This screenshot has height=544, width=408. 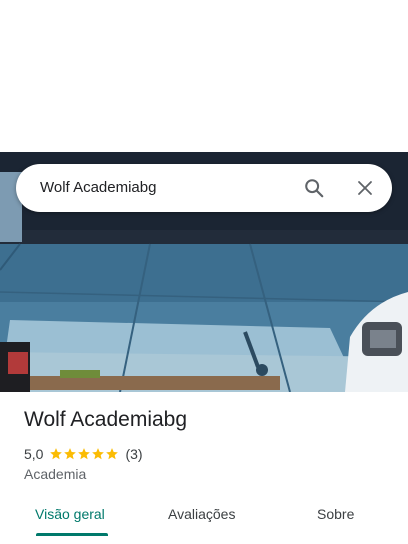 I want to click on search-icon, so click(x=314, y=188).